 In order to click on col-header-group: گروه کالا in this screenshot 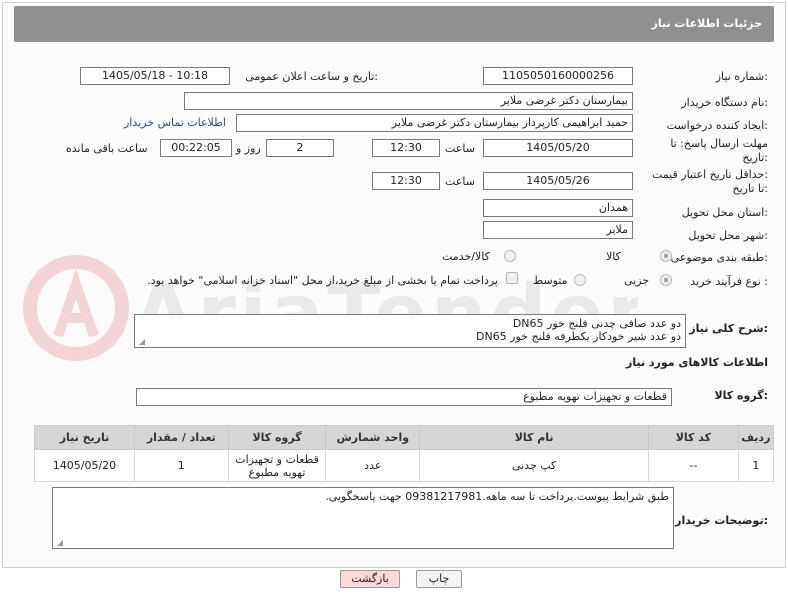, I will do `click(277, 437)`.